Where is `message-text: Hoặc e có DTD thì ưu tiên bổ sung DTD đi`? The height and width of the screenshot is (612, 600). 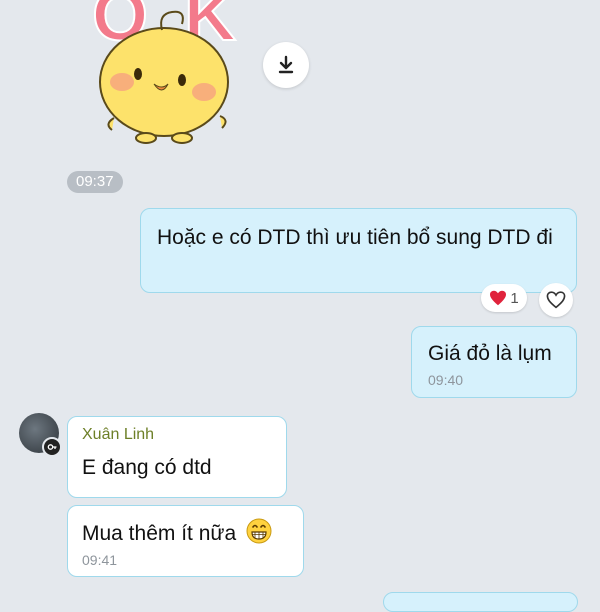
message-text: Hoặc e có DTD thì ưu tiên bổ sung DTD đi is located at coordinates (355, 237).